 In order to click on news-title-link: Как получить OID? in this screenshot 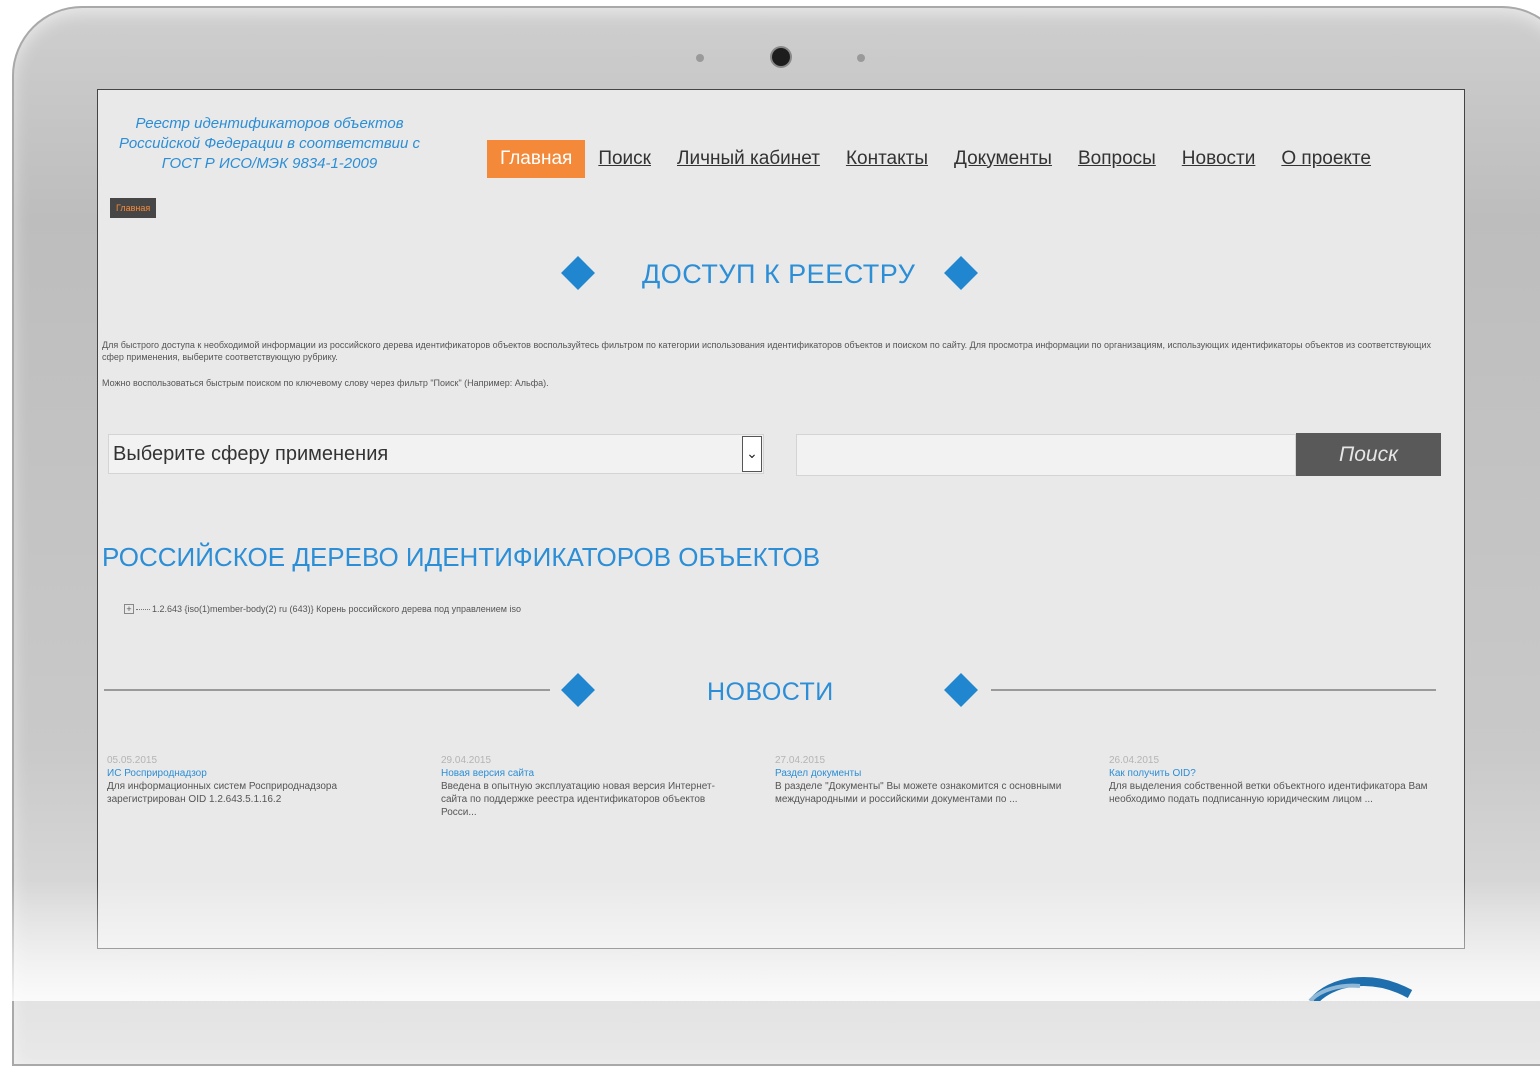, I will do `click(1269, 773)`.